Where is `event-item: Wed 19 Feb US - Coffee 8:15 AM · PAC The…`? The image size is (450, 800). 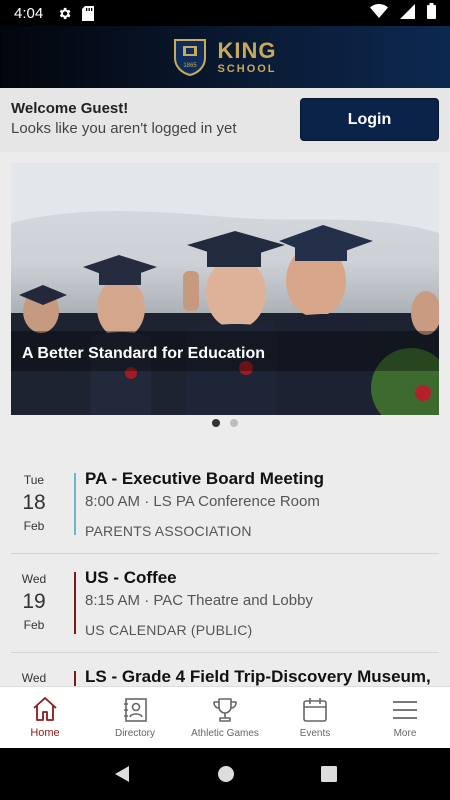
event-item: Wed 19 Feb US - Coffee 8:15 AM · PAC The… is located at coordinates (225, 603).